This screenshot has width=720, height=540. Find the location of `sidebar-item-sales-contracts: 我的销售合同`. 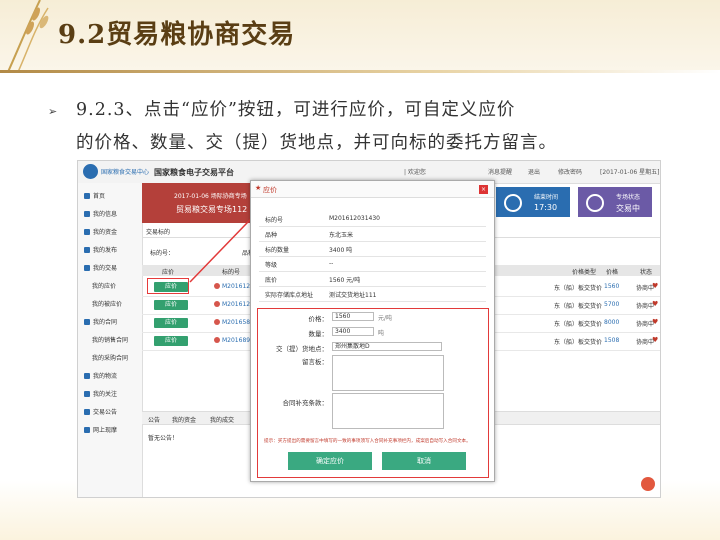

sidebar-item-sales-contracts: 我的销售合同 is located at coordinates (110, 339).